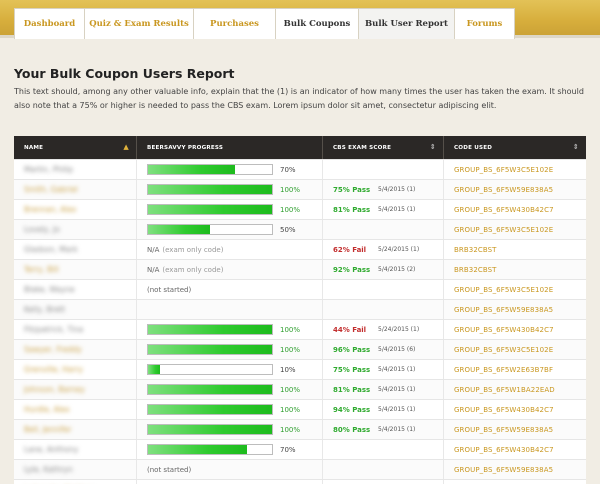  I want to click on exam-score-cell: 92% Pass 5/4/2015 (2), so click(383, 269).